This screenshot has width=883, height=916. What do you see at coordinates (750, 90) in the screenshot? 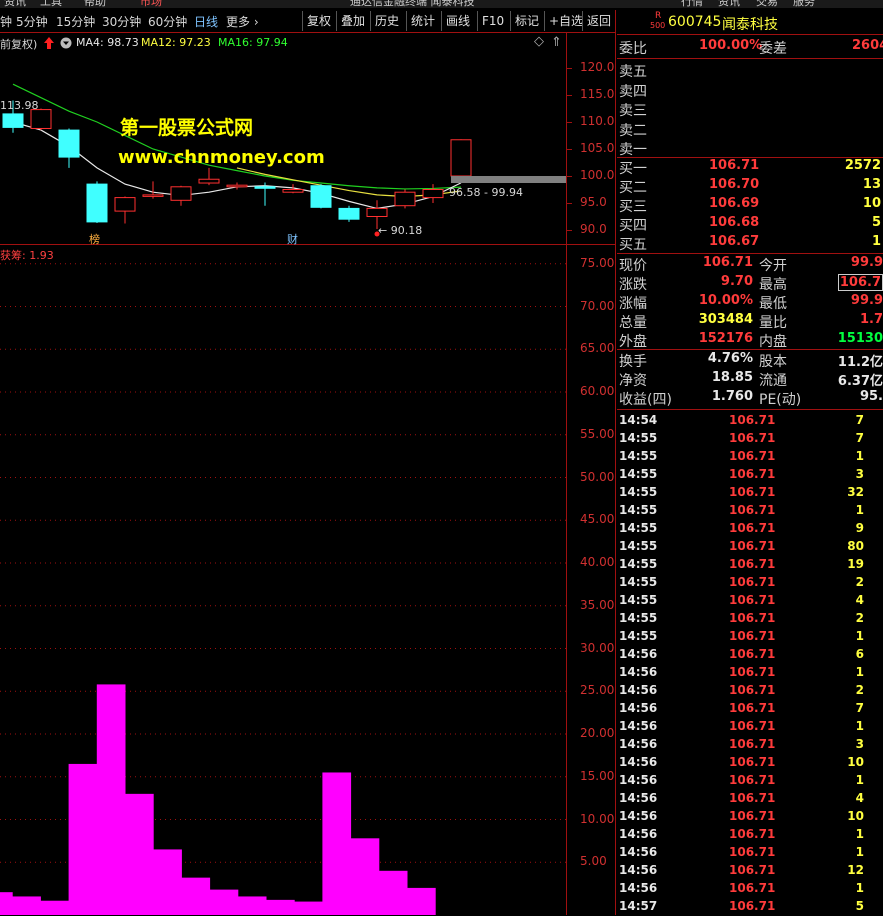
I see `ask-row: 卖四` at bounding box center [750, 90].